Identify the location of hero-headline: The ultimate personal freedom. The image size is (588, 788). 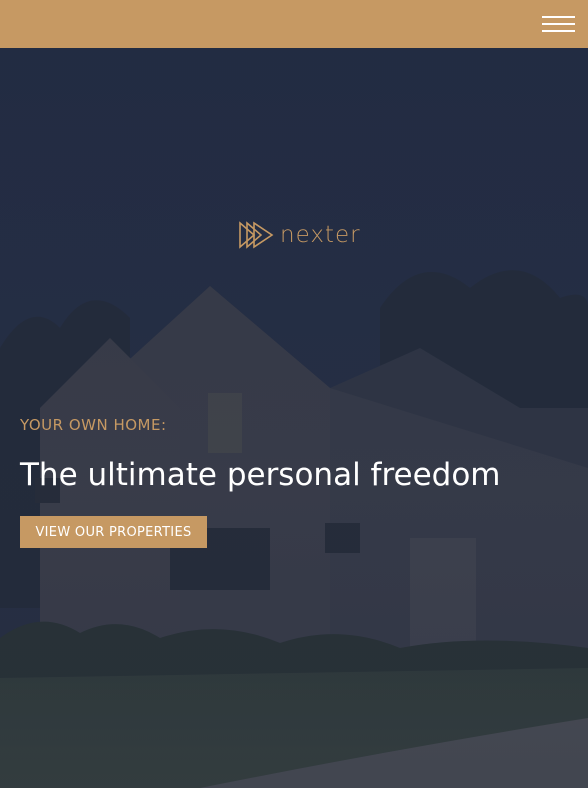
(260, 475).